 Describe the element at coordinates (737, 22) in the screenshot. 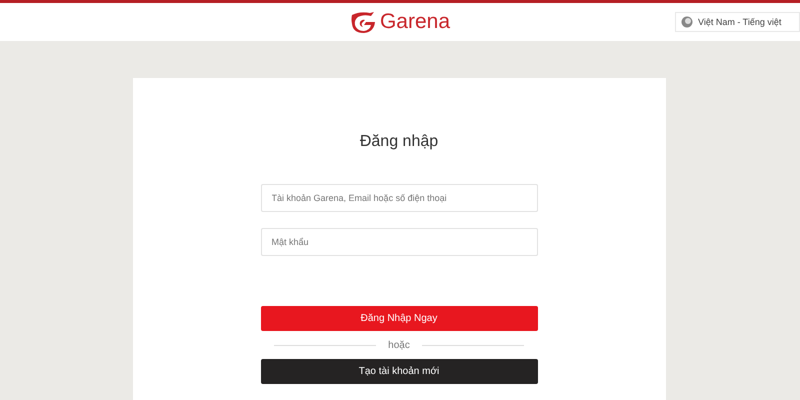

I see `language-selector: Việt Nam - Tiếng việt` at that location.